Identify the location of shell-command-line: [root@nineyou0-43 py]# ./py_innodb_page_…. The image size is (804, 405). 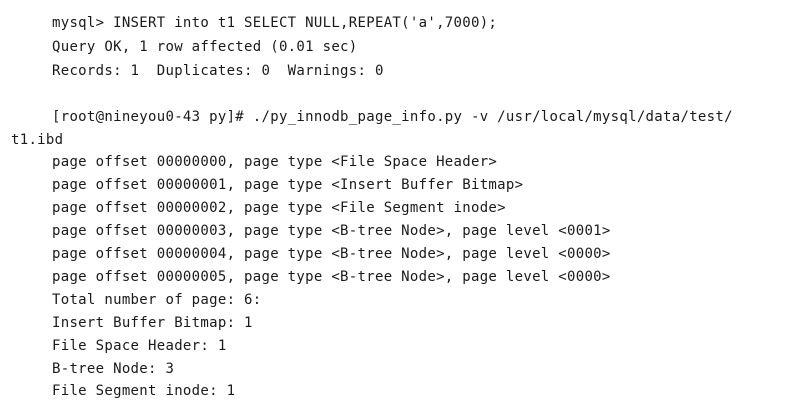
(392, 117).